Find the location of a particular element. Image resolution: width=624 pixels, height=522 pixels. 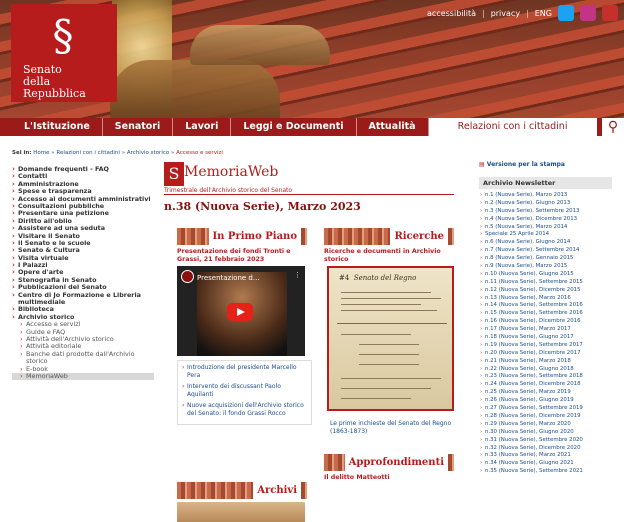

ricerche-headline: Ricerche e documenti in Archivio storico is located at coordinates (389, 256).